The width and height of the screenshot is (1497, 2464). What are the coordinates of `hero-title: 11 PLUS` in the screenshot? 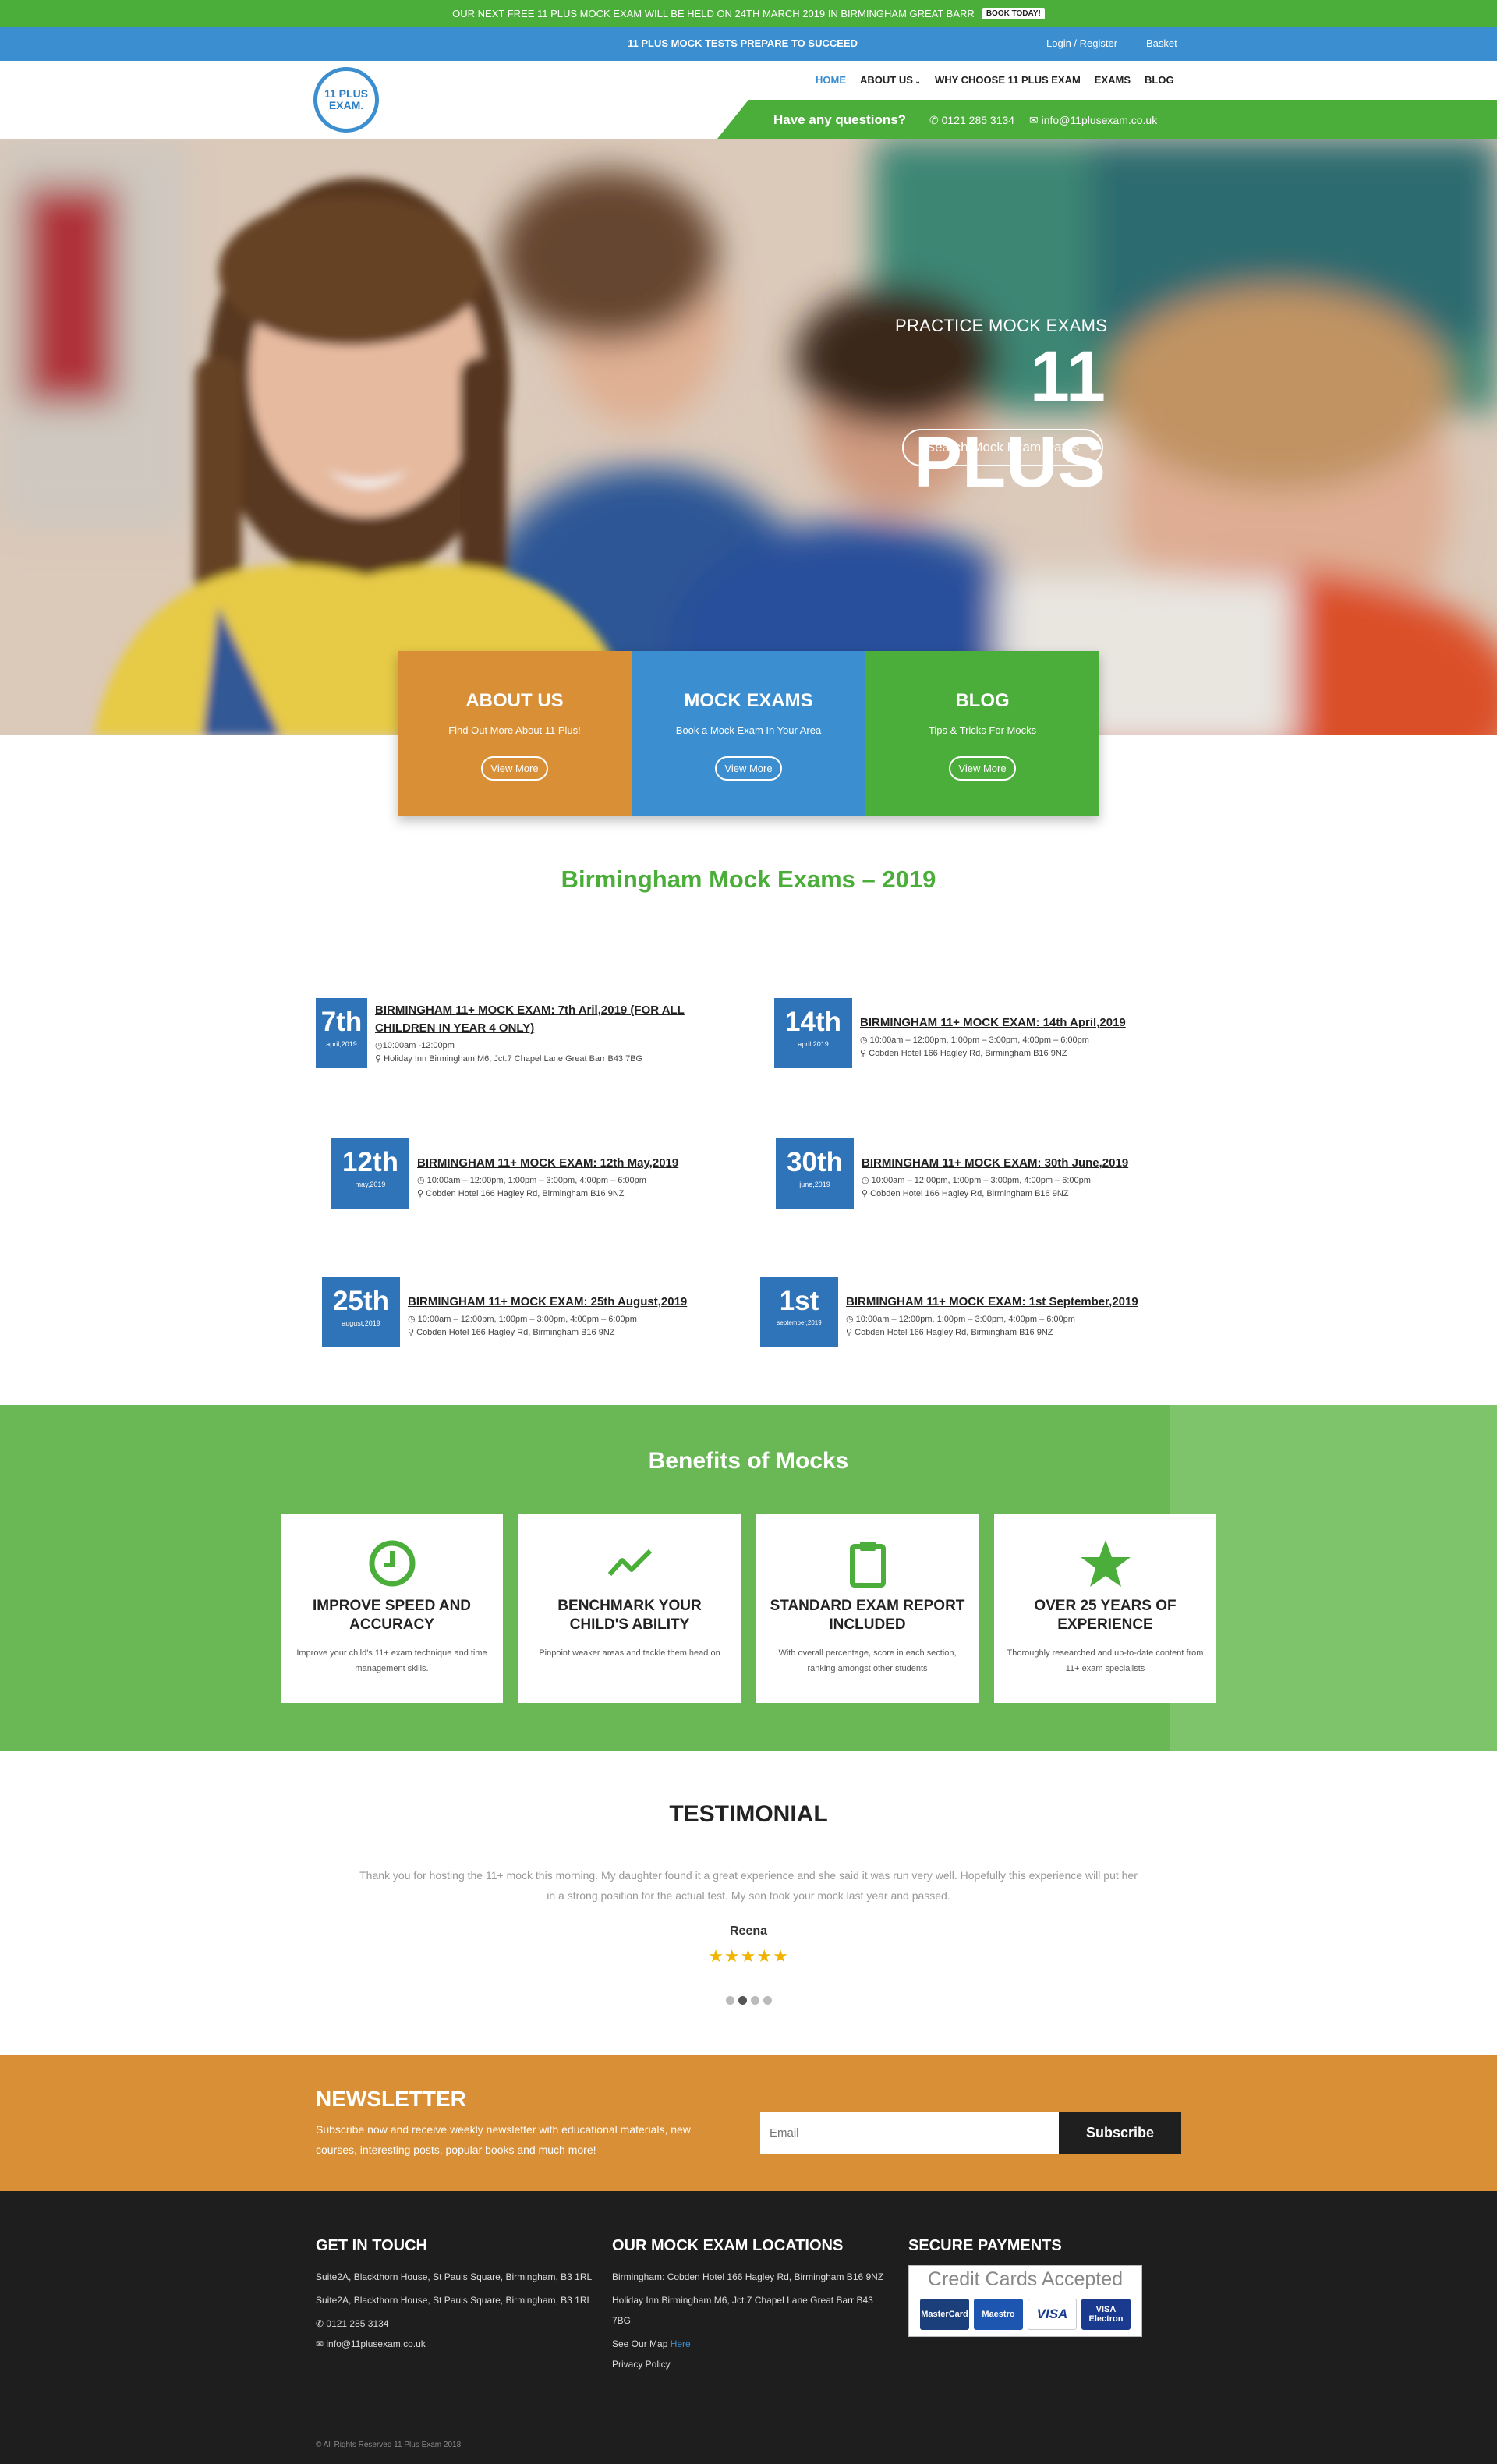 It's located at (1010, 419).